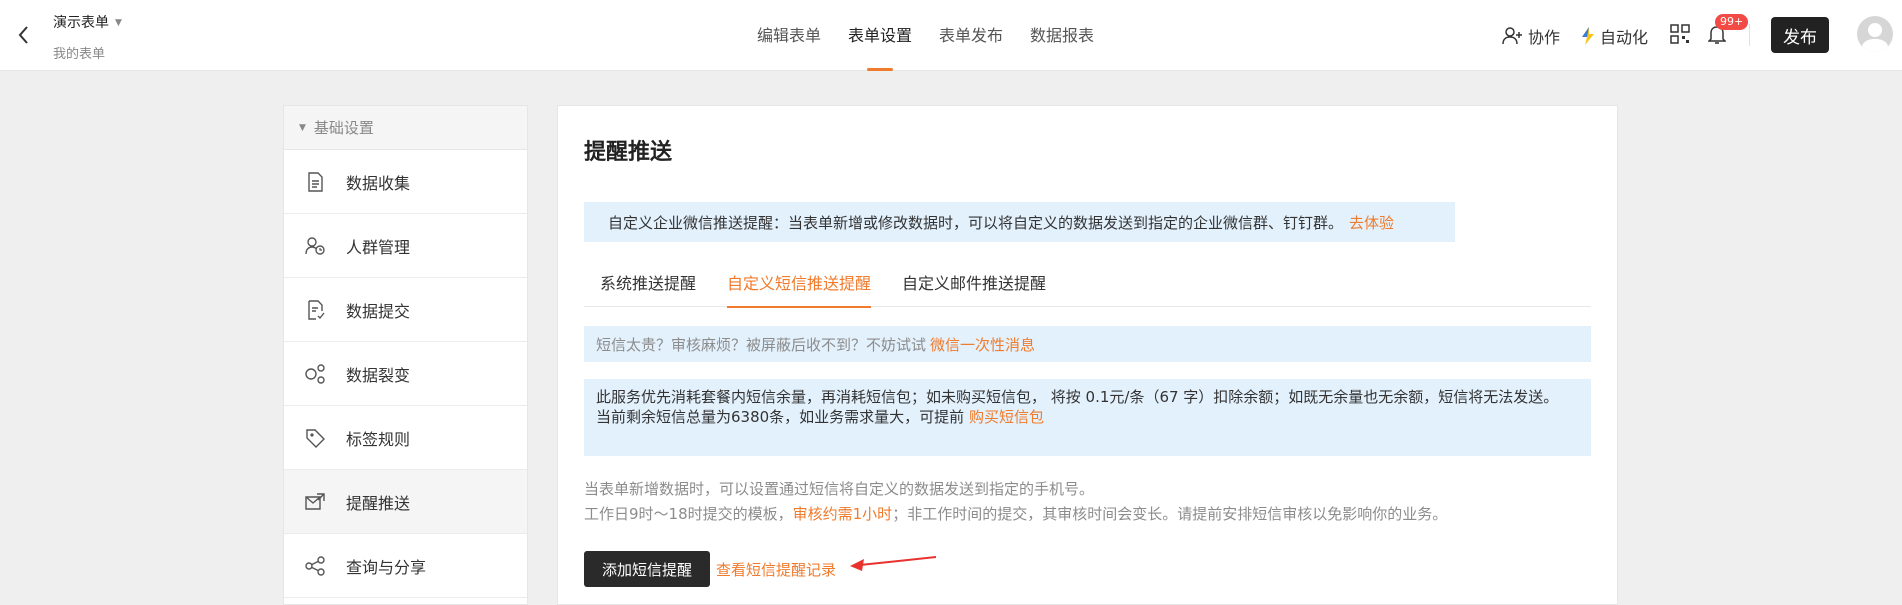 The height and width of the screenshot is (605, 1902). I want to click on sidebar-item-label: 查询与分享, so click(386, 567).